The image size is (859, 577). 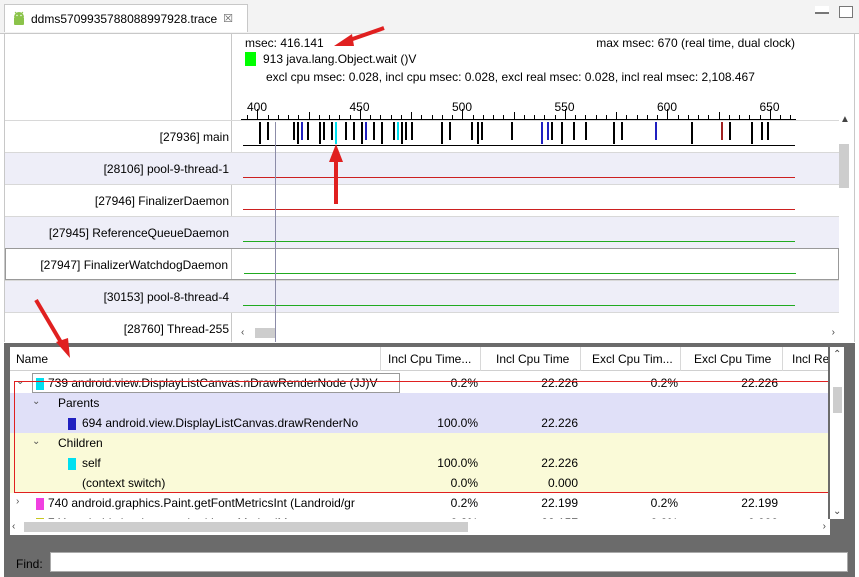 What do you see at coordinates (538, 333) in the screenshot?
I see `timeline-horizontal-scrollbar: ‹ ›` at bounding box center [538, 333].